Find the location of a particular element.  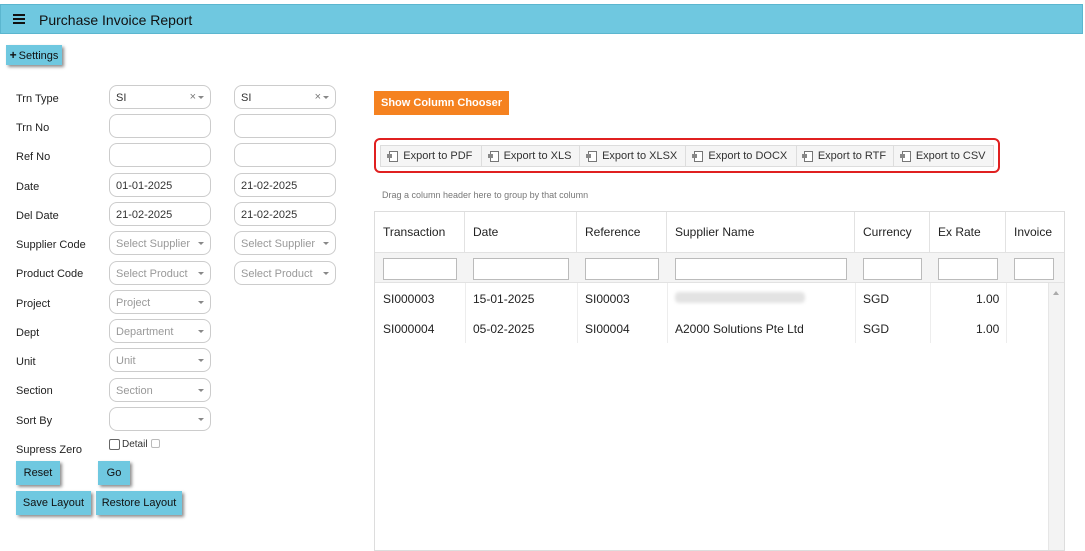

scroll-up-icon is located at coordinates (1056, 293).